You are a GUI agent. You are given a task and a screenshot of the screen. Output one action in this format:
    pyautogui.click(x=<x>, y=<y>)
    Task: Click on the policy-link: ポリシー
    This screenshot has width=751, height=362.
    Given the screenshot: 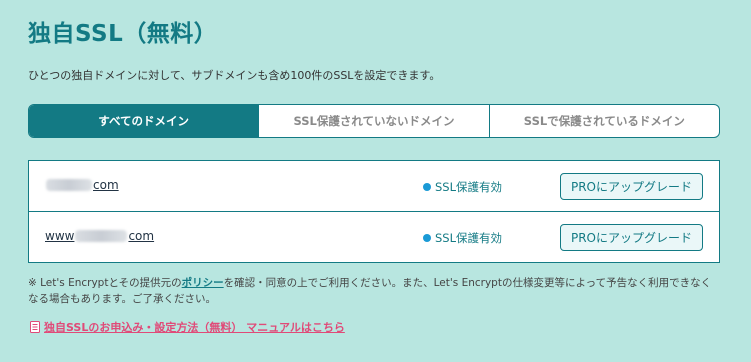 What is the action you would take?
    pyautogui.click(x=203, y=283)
    